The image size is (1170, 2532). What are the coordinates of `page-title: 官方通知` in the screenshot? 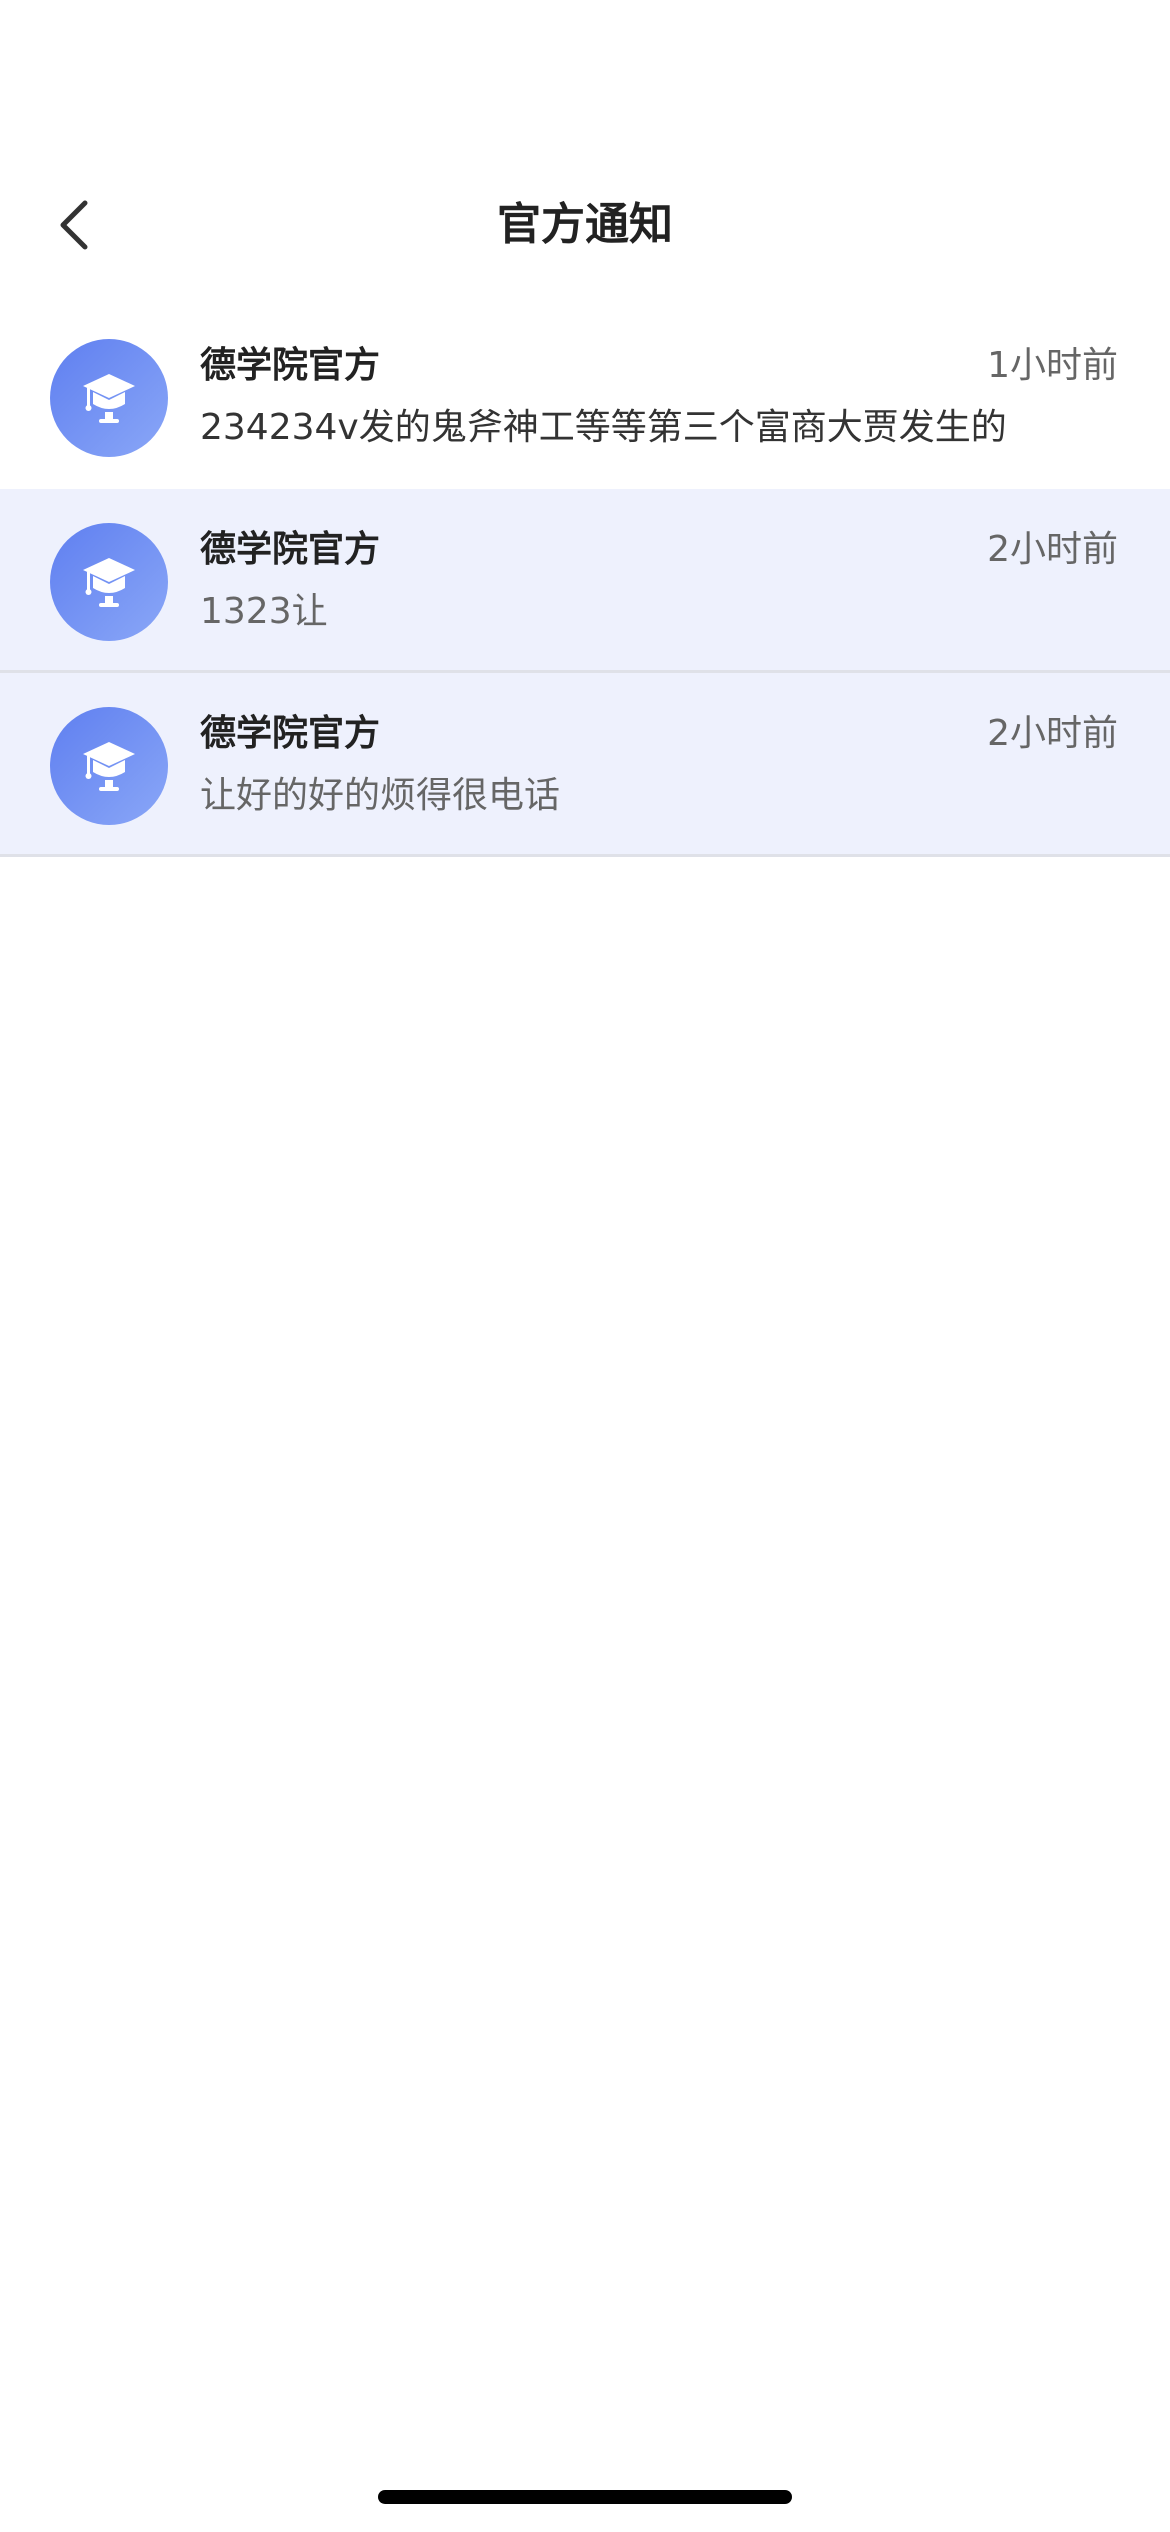 It's located at (585, 224).